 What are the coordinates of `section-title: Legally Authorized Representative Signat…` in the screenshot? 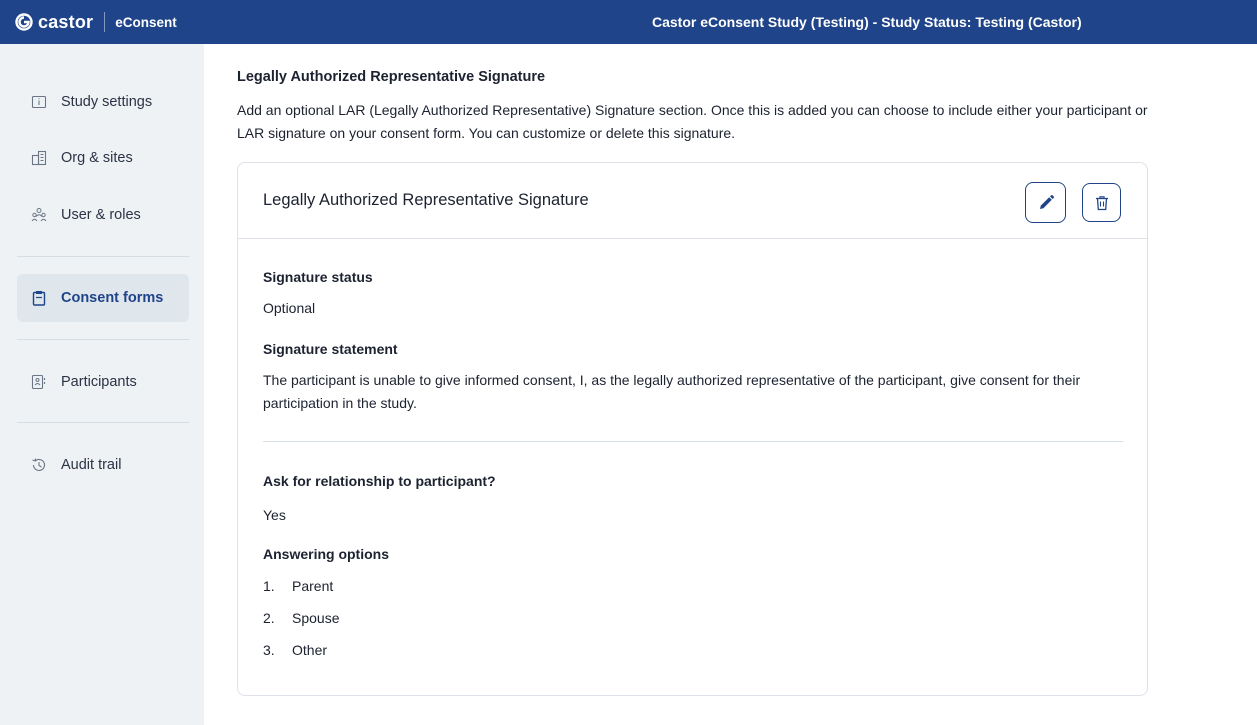 It's located at (391, 77).